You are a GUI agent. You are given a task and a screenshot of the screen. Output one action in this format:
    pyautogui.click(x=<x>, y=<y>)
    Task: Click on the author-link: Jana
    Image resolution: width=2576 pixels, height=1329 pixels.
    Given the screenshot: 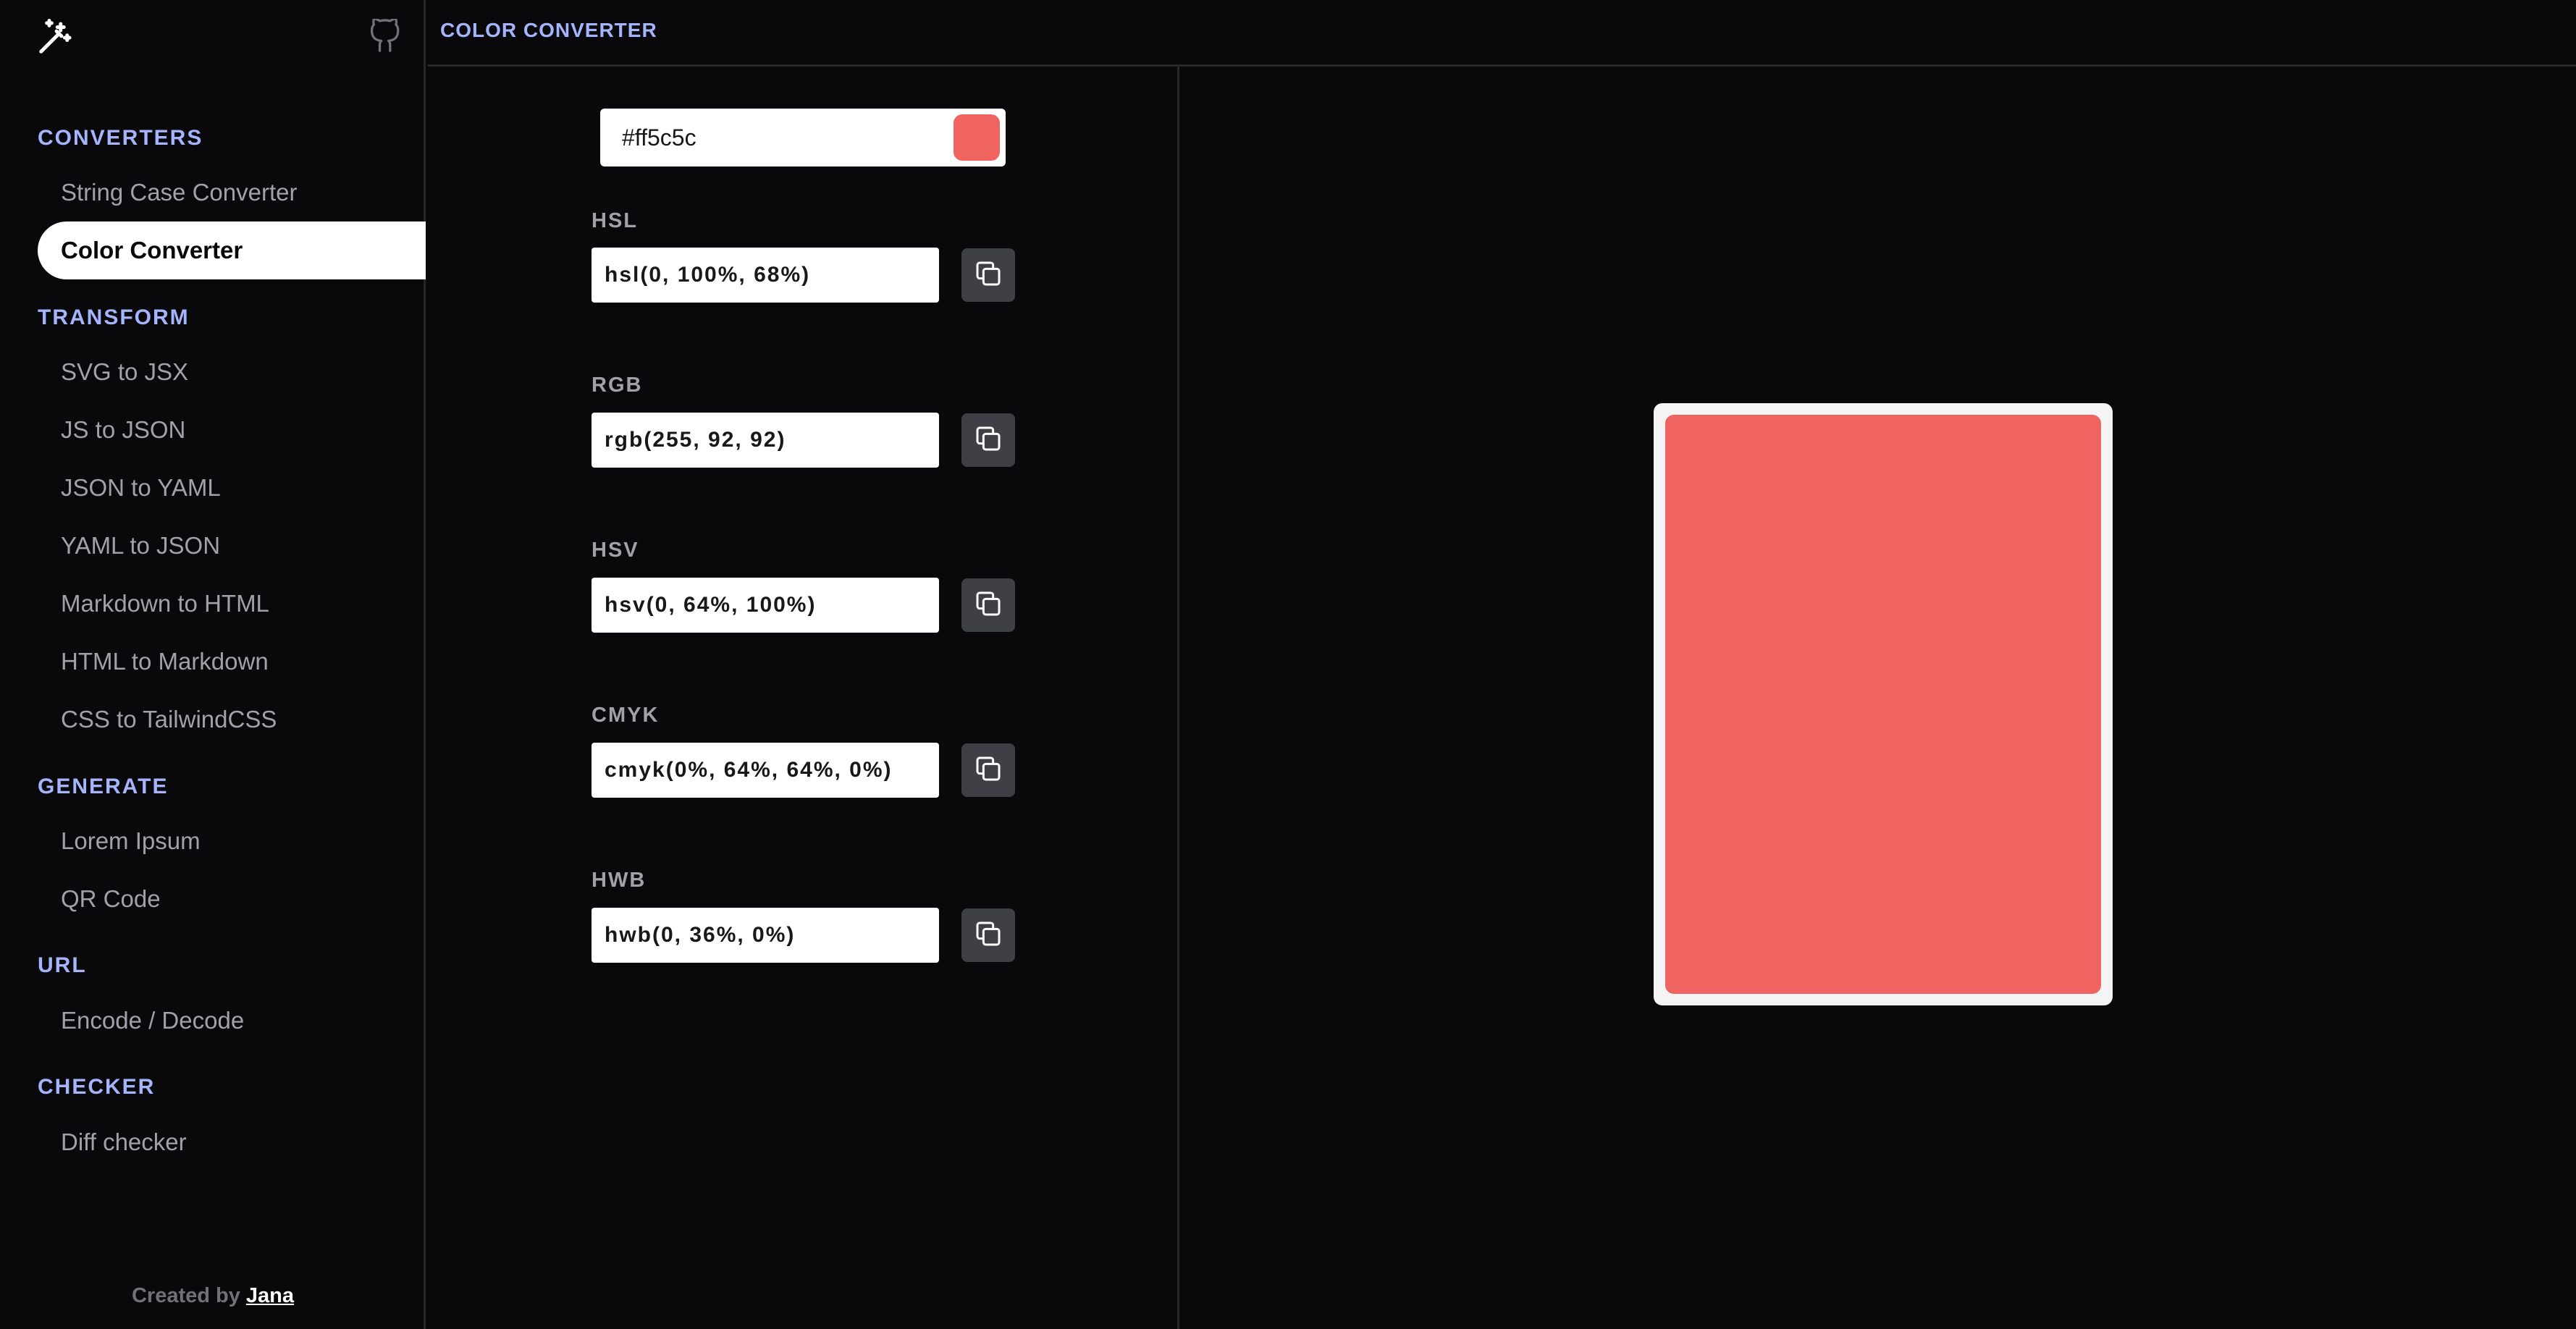 What is the action you would take?
    pyautogui.click(x=270, y=1296)
    